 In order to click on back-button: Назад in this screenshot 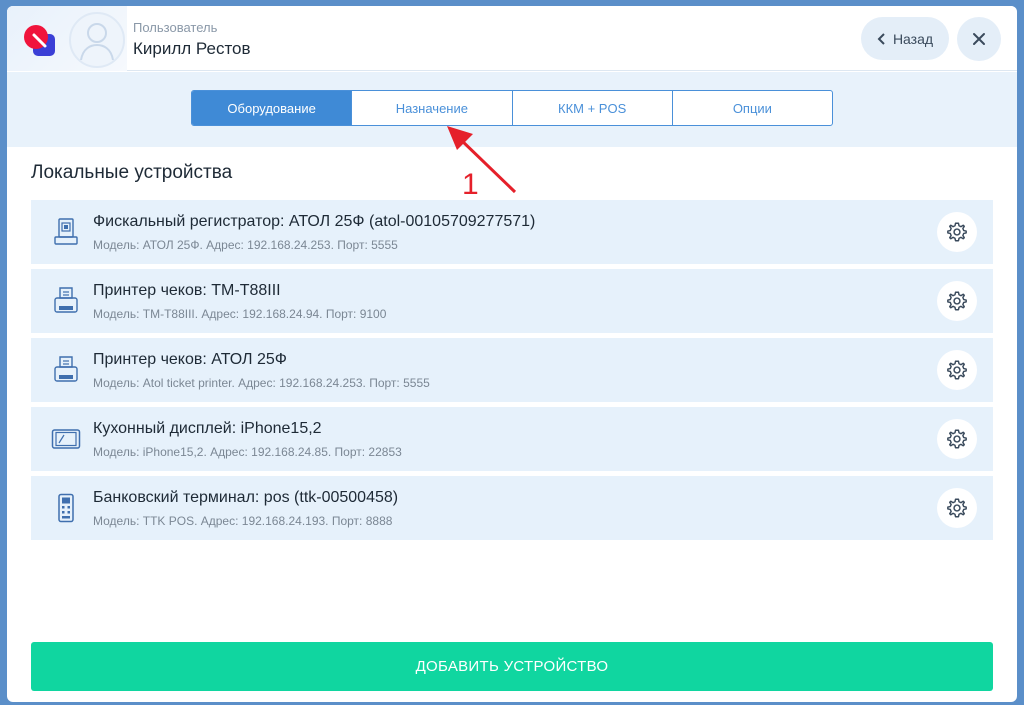, I will do `click(905, 38)`.